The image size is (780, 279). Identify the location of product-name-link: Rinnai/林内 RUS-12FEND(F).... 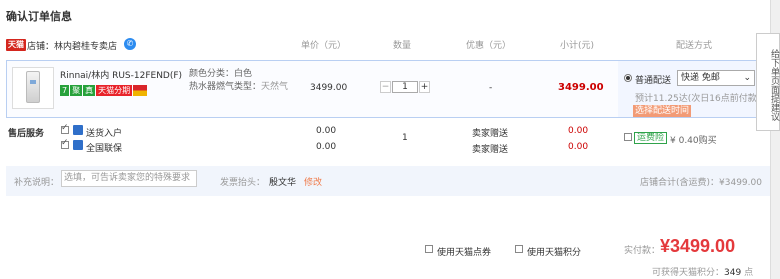
(121, 74).